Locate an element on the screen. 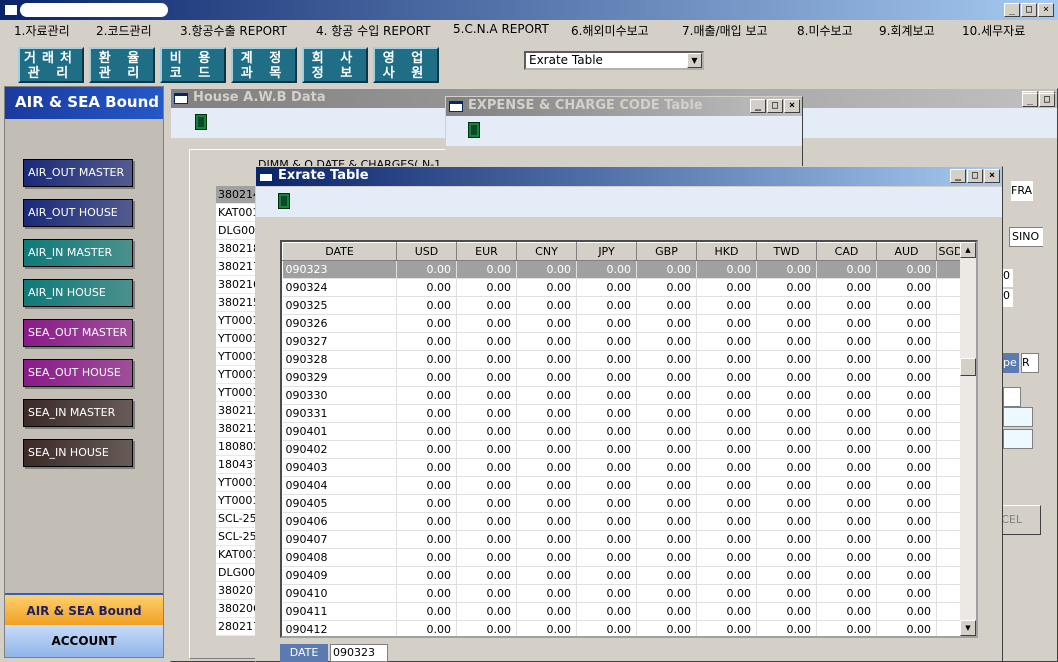 This screenshot has height=662, width=1058. input-field-c is located at coordinates (1018, 439).